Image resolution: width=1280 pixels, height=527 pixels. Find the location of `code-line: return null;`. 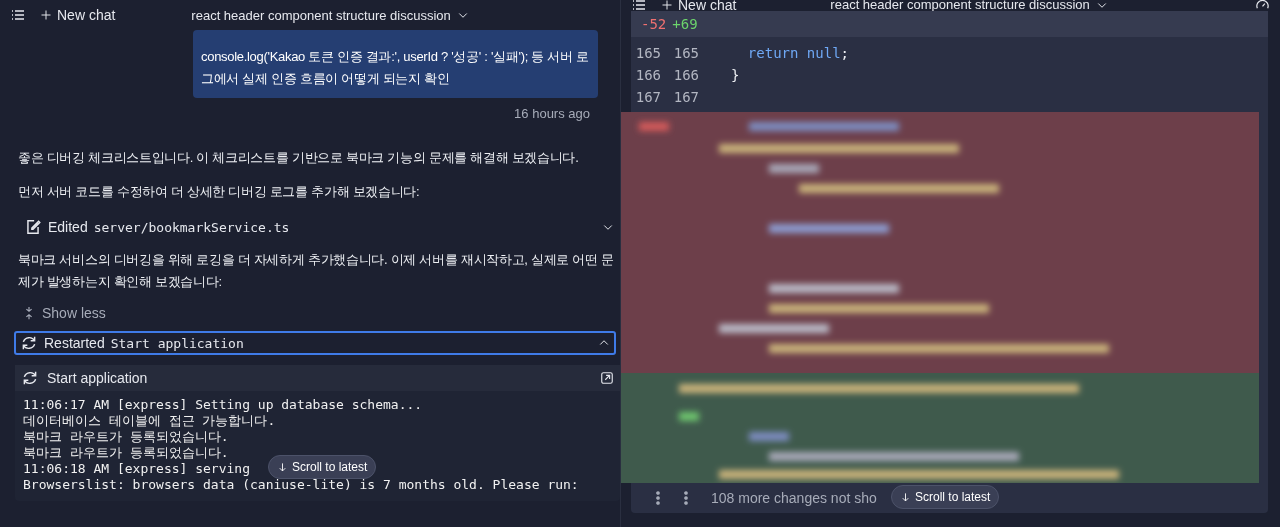

code-line: return null; is located at coordinates (797, 53).